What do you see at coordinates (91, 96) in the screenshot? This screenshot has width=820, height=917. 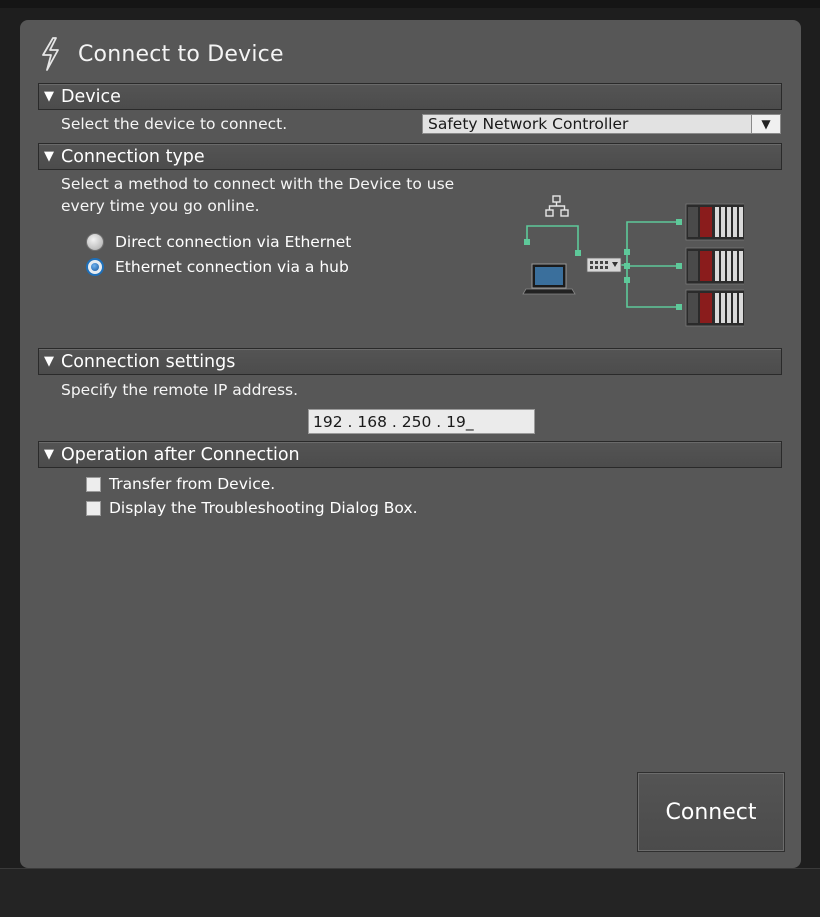 I see `section-title-device: Device` at bounding box center [91, 96].